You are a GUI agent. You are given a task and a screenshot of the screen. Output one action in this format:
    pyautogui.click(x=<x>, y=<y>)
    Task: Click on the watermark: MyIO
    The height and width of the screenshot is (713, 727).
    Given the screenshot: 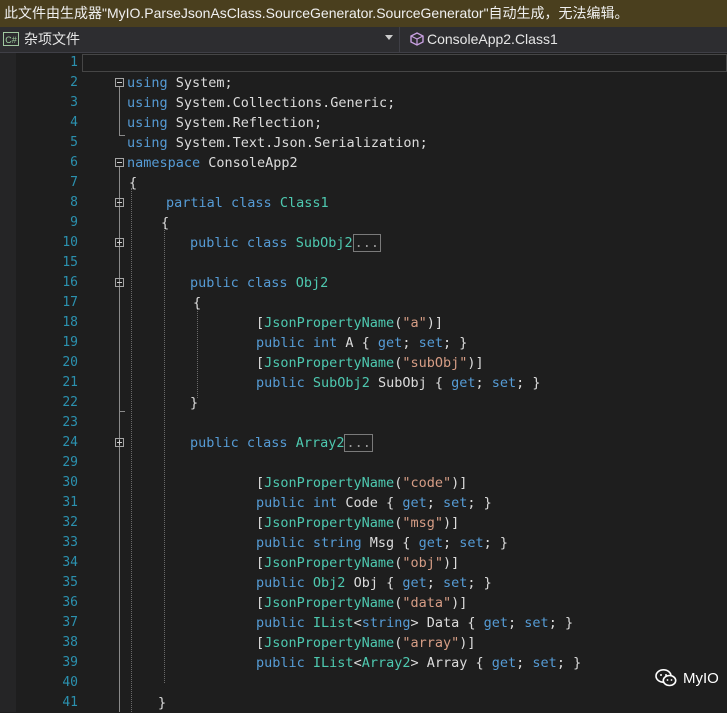 What is the action you would take?
    pyautogui.click(x=687, y=678)
    